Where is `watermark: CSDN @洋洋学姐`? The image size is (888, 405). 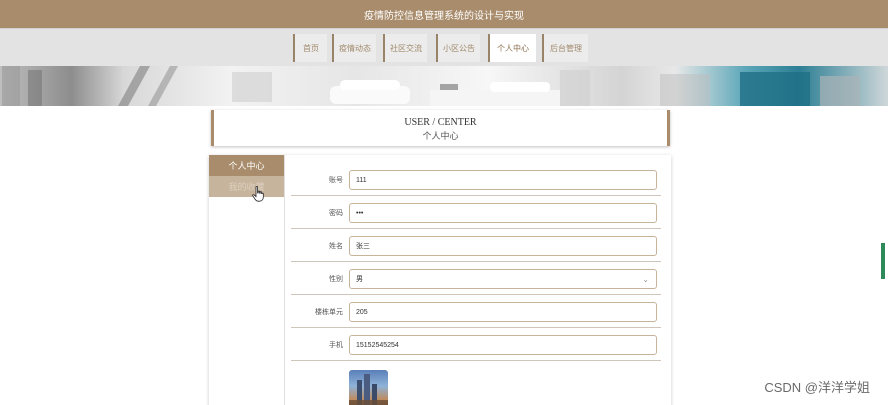
watermark: CSDN @洋洋学姐 is located at coordinates (817, 387).